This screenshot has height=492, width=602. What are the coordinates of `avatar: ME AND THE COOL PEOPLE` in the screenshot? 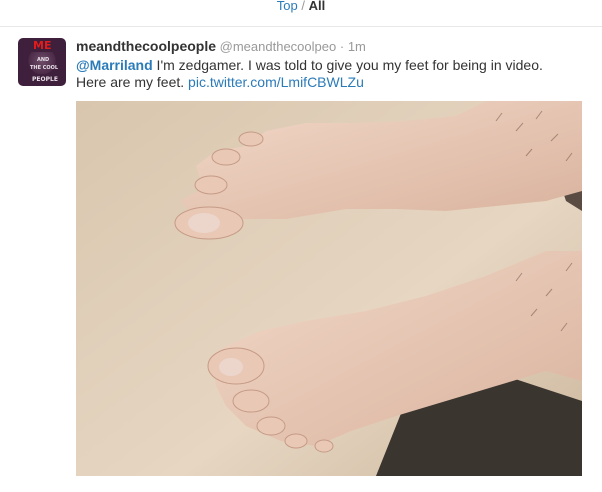 It's located at (42, 62).